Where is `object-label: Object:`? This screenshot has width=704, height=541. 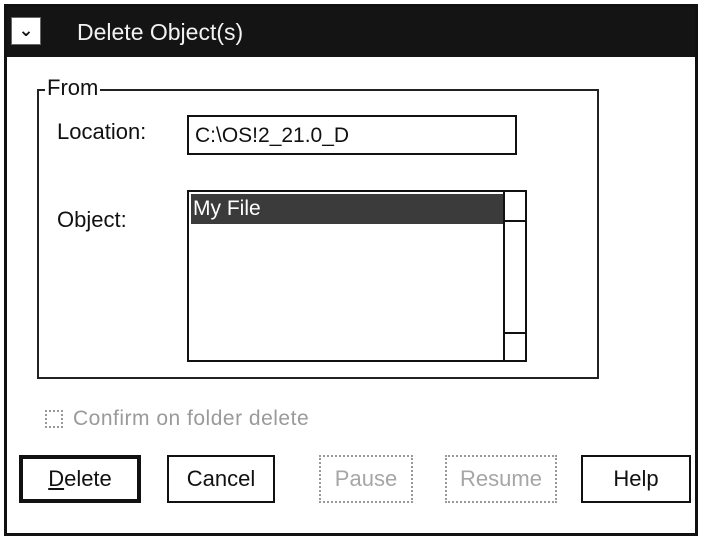 object-label: Object: is located at coordinates (92, 219).